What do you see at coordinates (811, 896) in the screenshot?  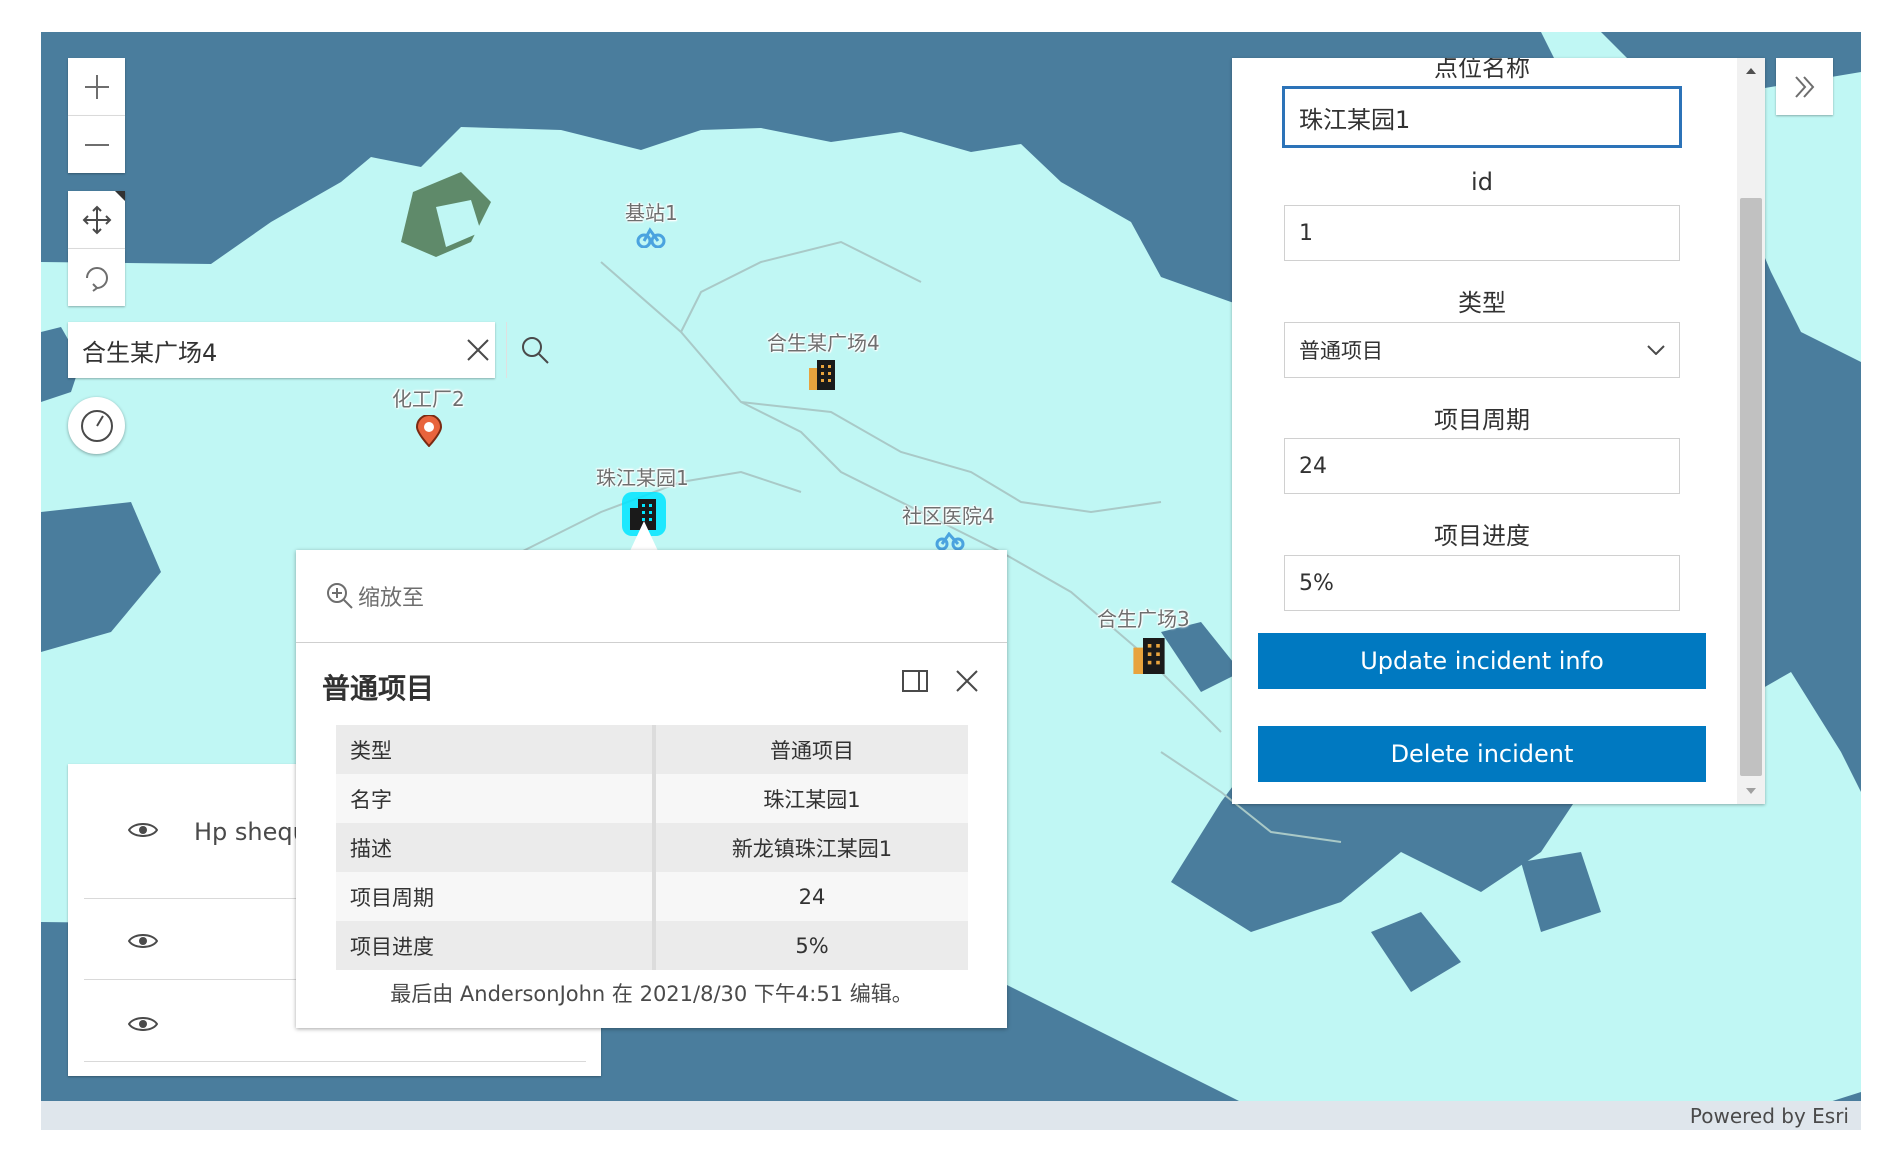 I see `attribute-value: 24` at bounding box center [811, 896].